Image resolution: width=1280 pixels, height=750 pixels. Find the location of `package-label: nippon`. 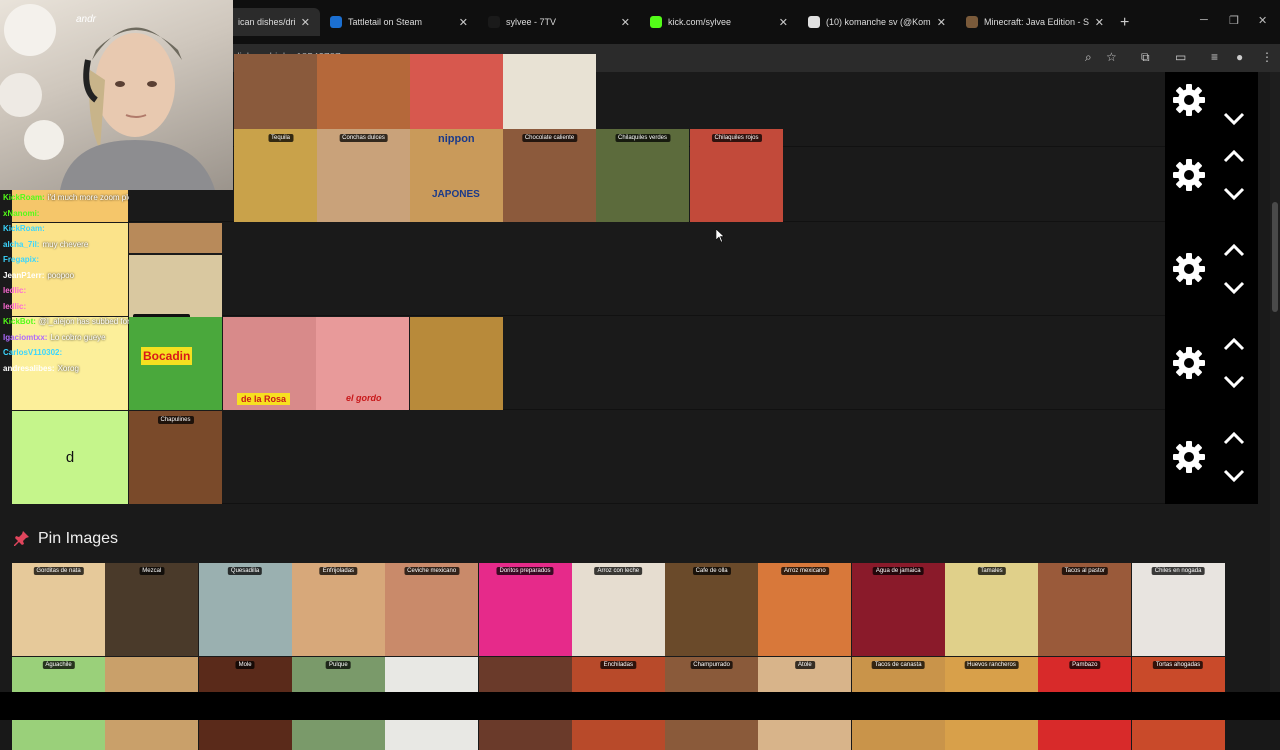

package-label: nippon is located at coordinates (456, 139).